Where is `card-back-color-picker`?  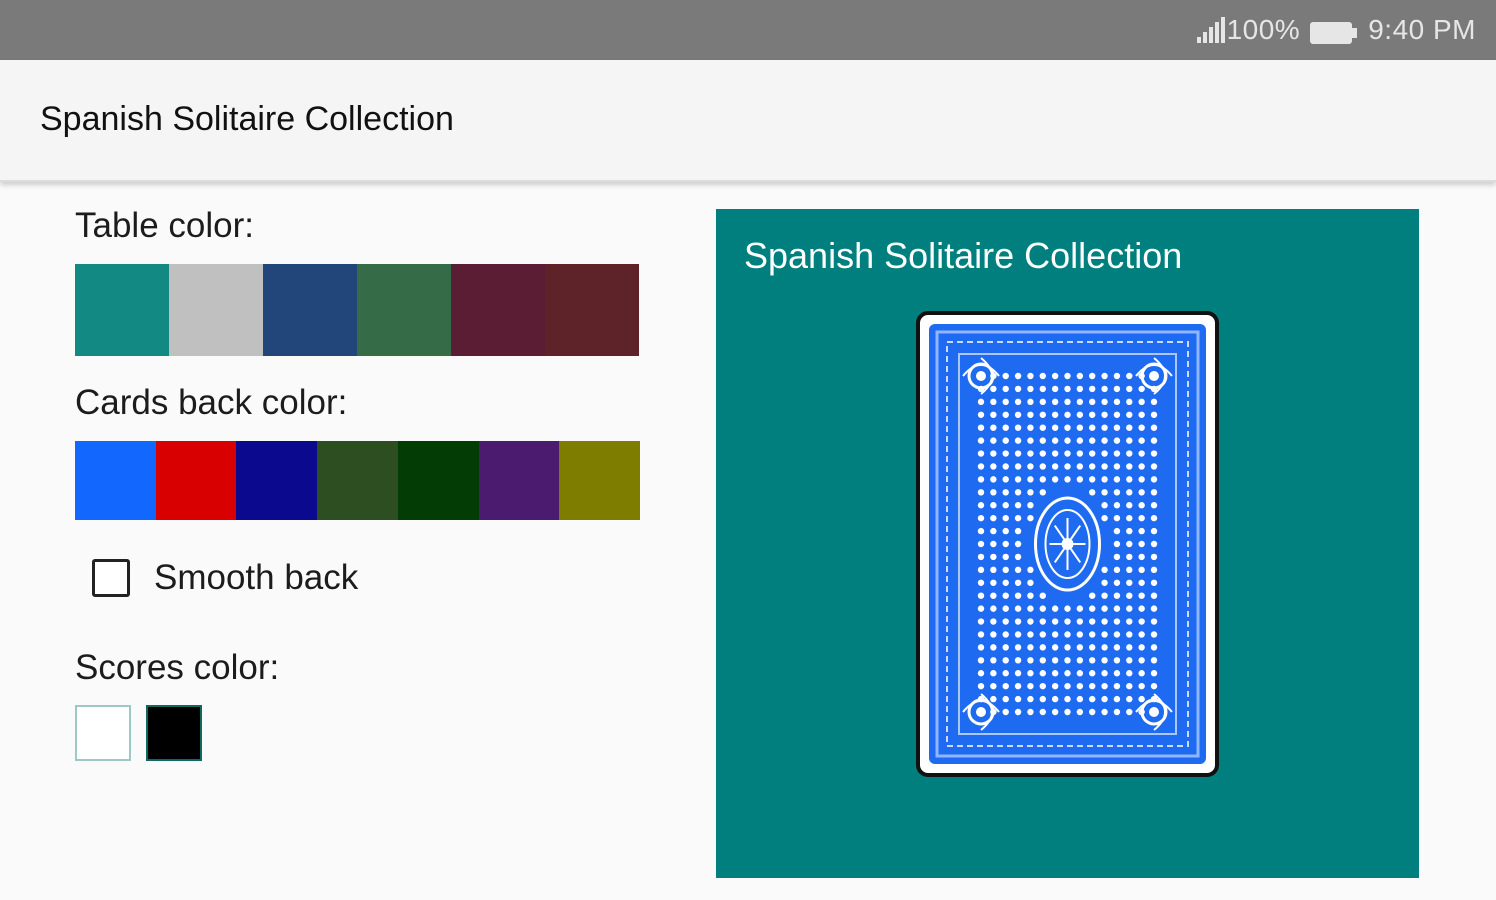
card-back-color-picker is located at coordinates (358, 480).